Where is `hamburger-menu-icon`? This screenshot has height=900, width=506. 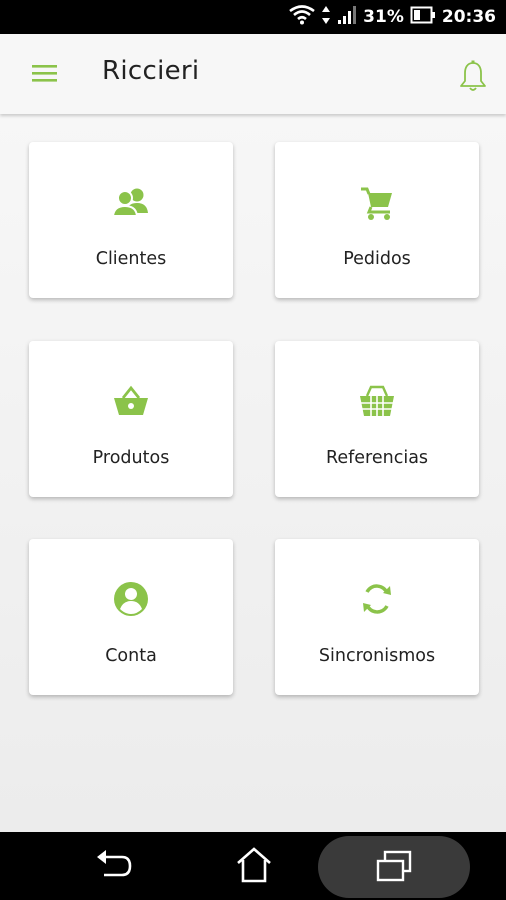 hamburger-menu-icon is located at coordinates (45, 73).